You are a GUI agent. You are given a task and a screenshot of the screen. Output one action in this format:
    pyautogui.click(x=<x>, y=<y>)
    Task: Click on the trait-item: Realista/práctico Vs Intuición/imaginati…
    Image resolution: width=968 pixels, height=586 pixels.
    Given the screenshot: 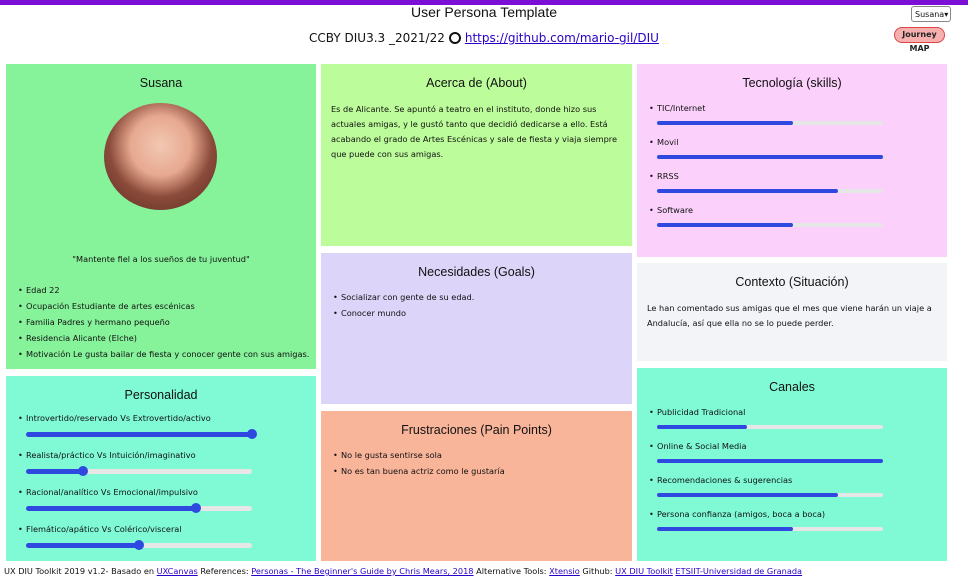 What is the action you would take?
    pyautogui.click(x=135, y=461)
    